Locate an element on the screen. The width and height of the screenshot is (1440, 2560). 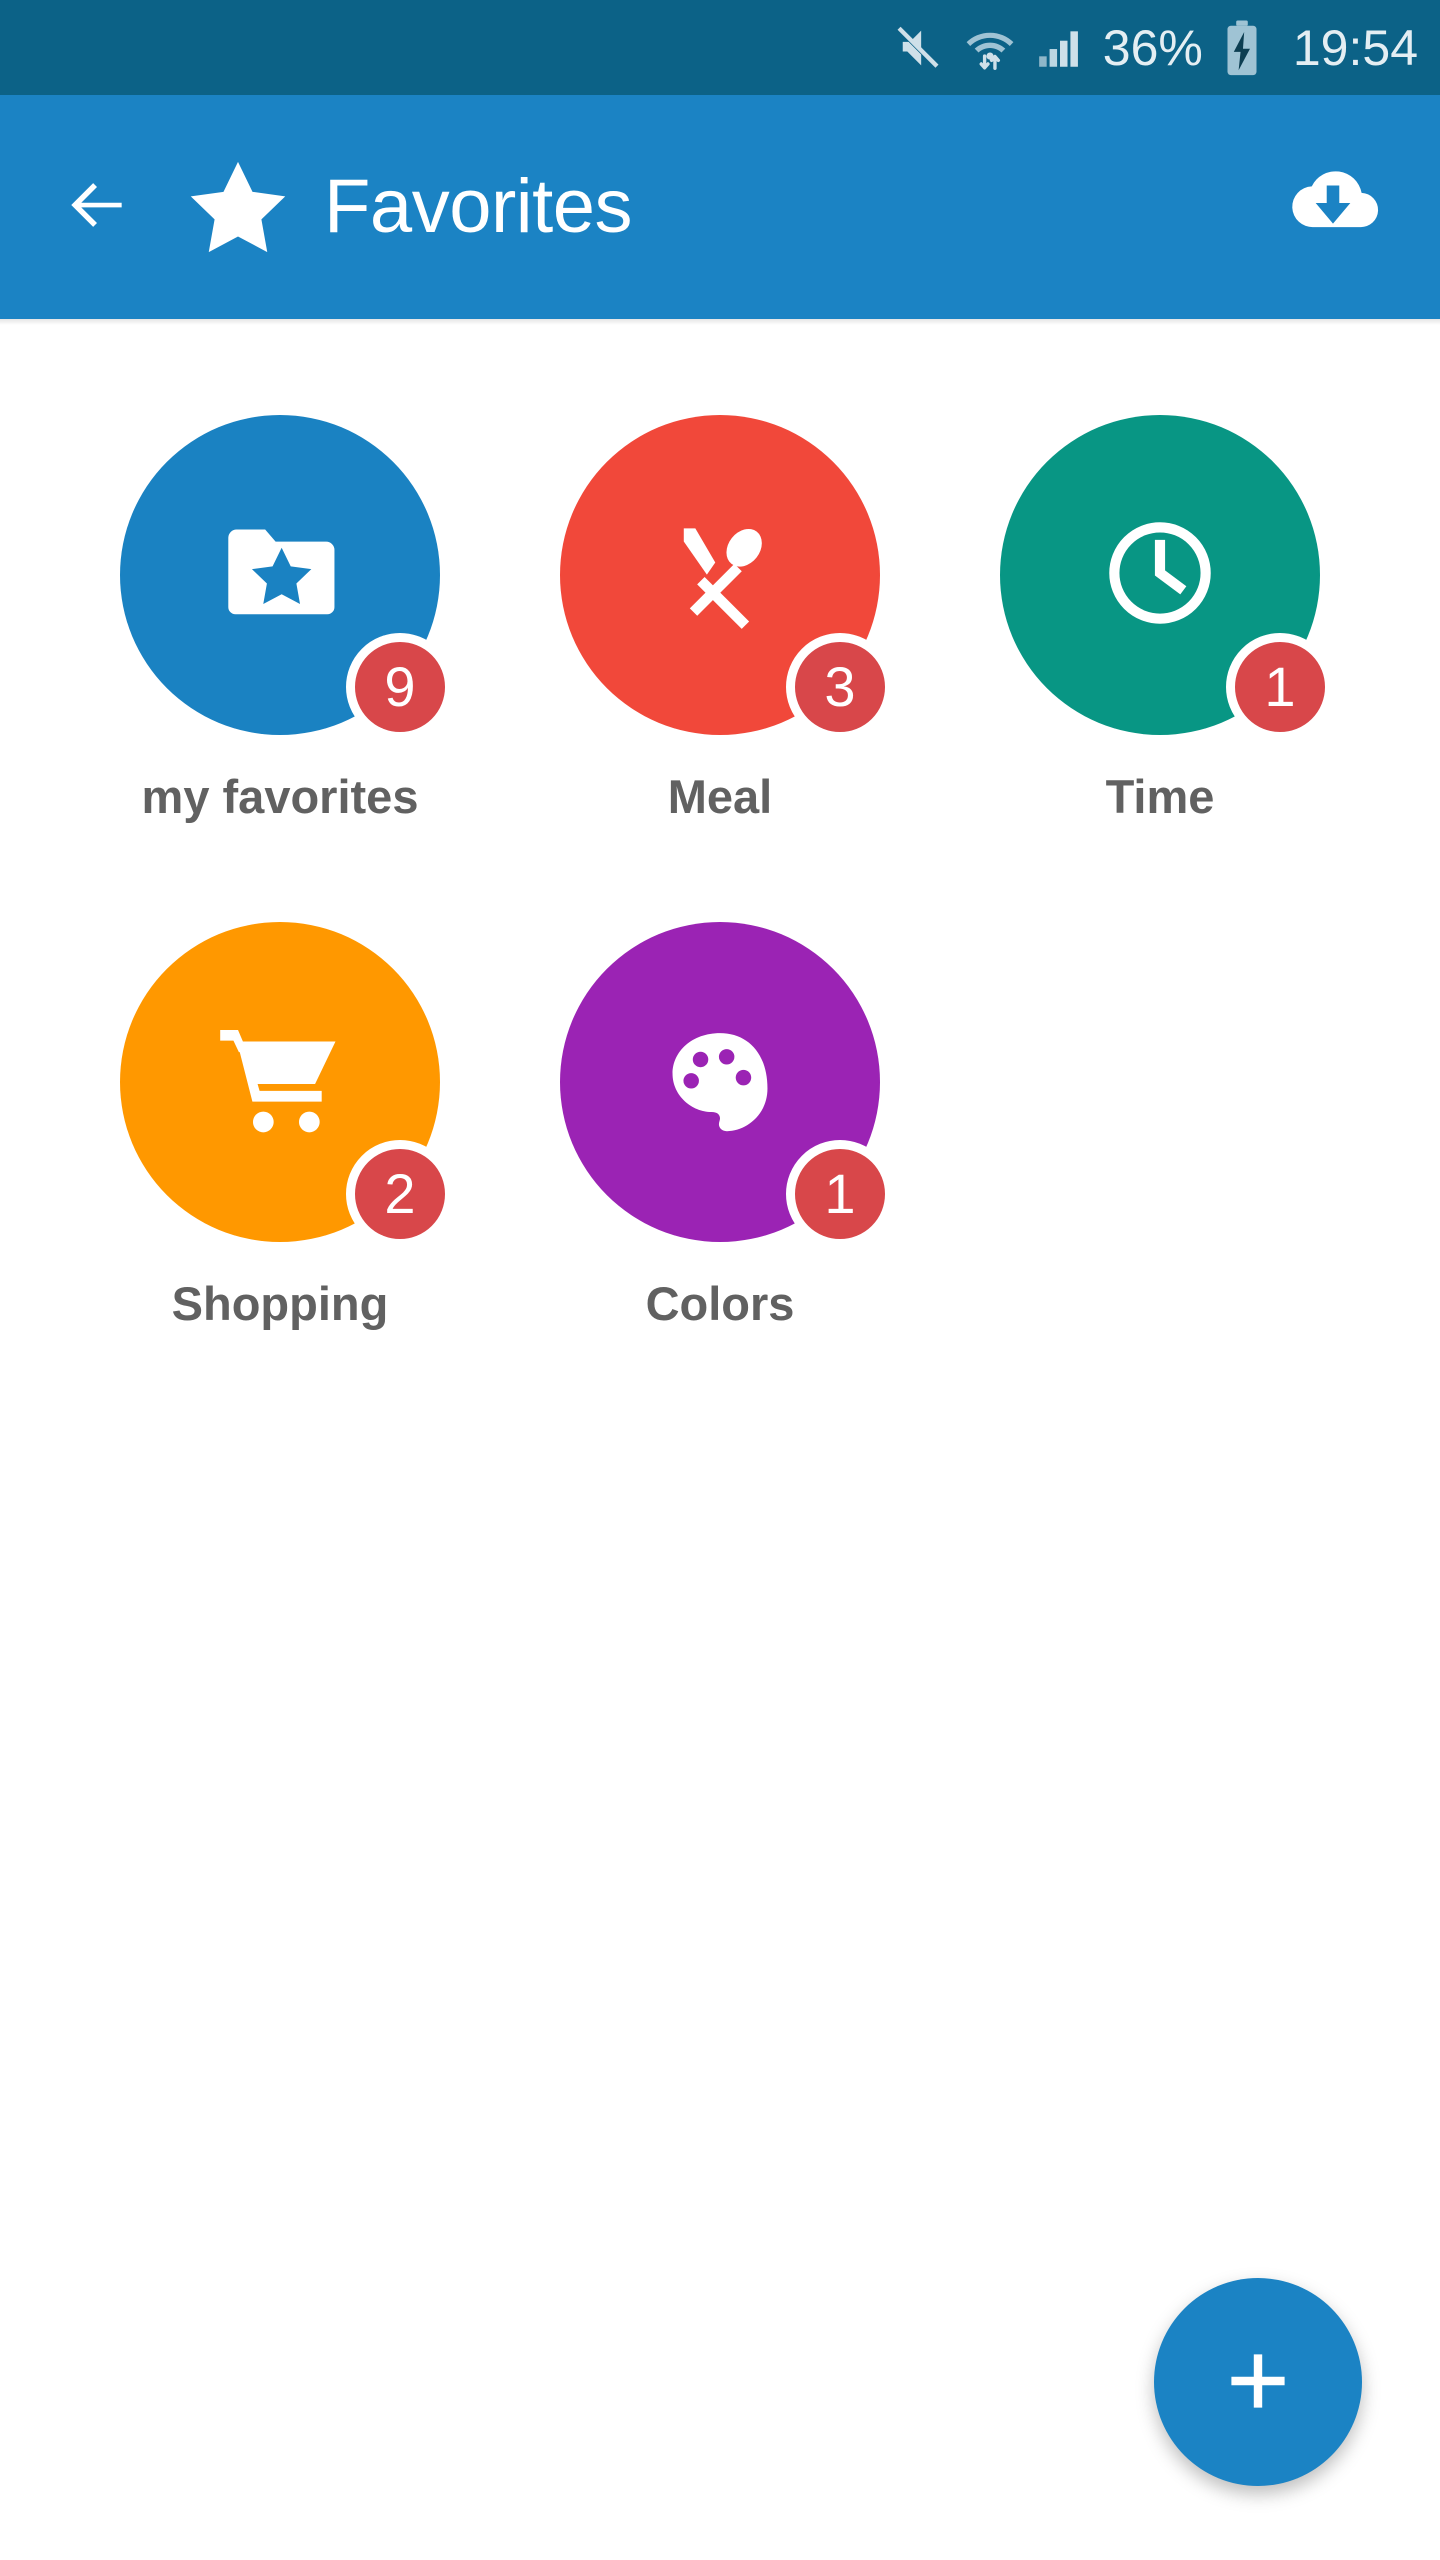
grid-empty-cell is located at coordinates (1160, 1124).